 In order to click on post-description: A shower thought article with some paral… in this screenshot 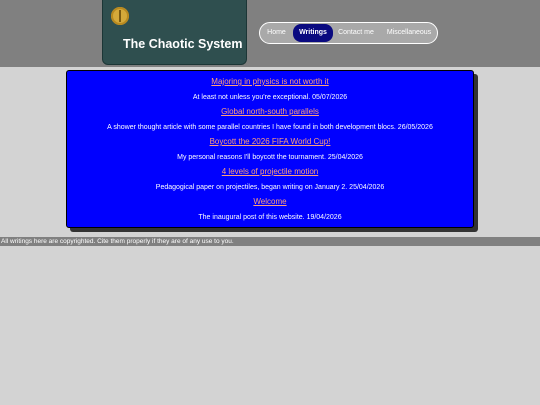, I will do `click(270, 127)`.